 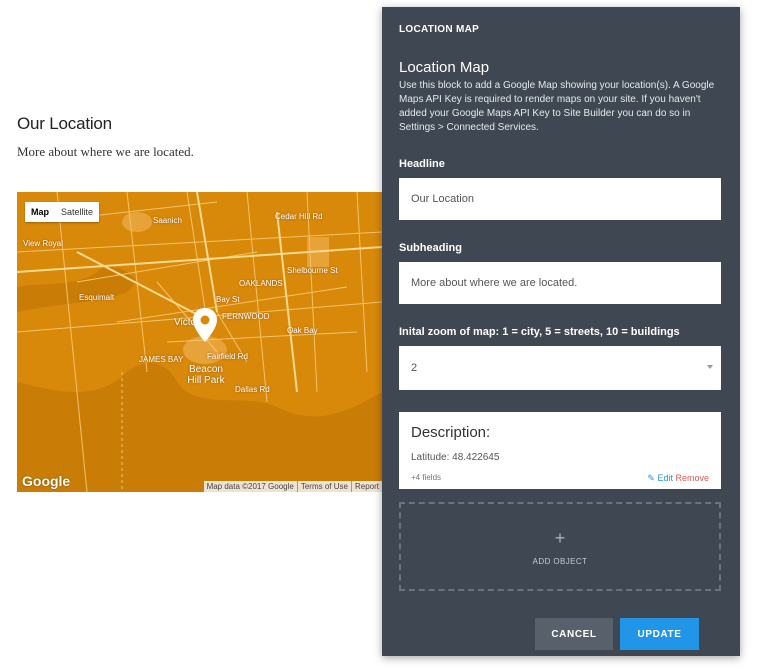 What do you see at coordinates (451, 432) in the screenshot?
I see `card-title: Description:` at bounding box center [451, 432].